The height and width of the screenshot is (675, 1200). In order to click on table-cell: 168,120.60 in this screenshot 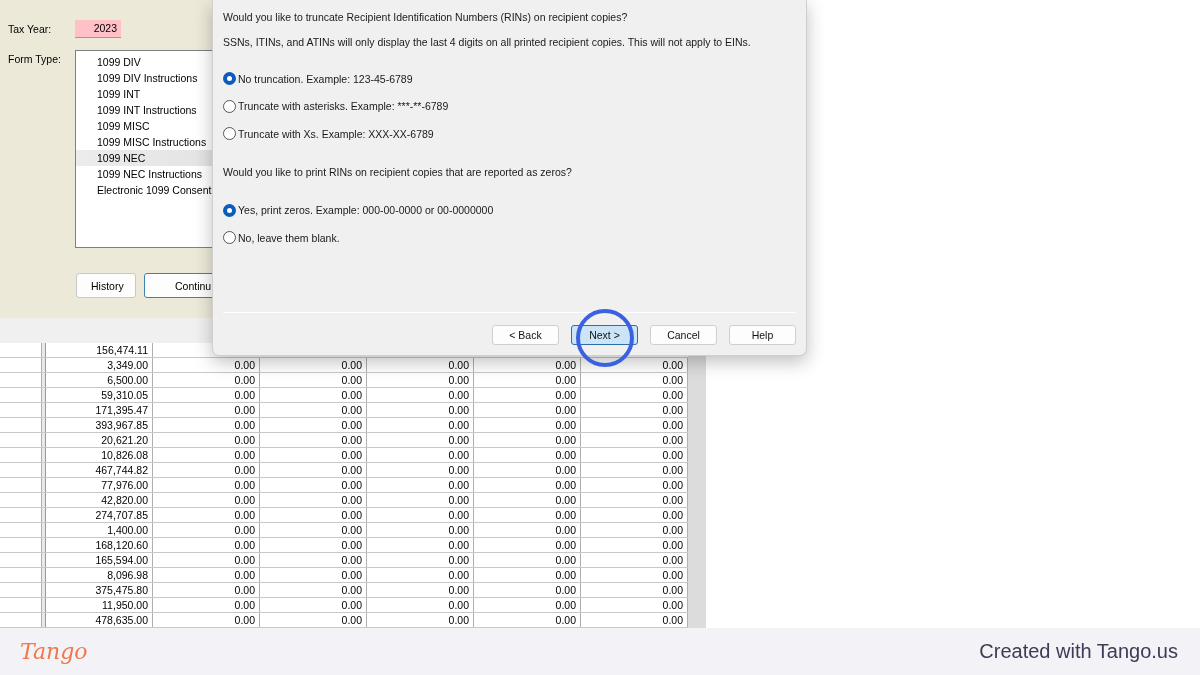, I will do `click(99, 545)`.